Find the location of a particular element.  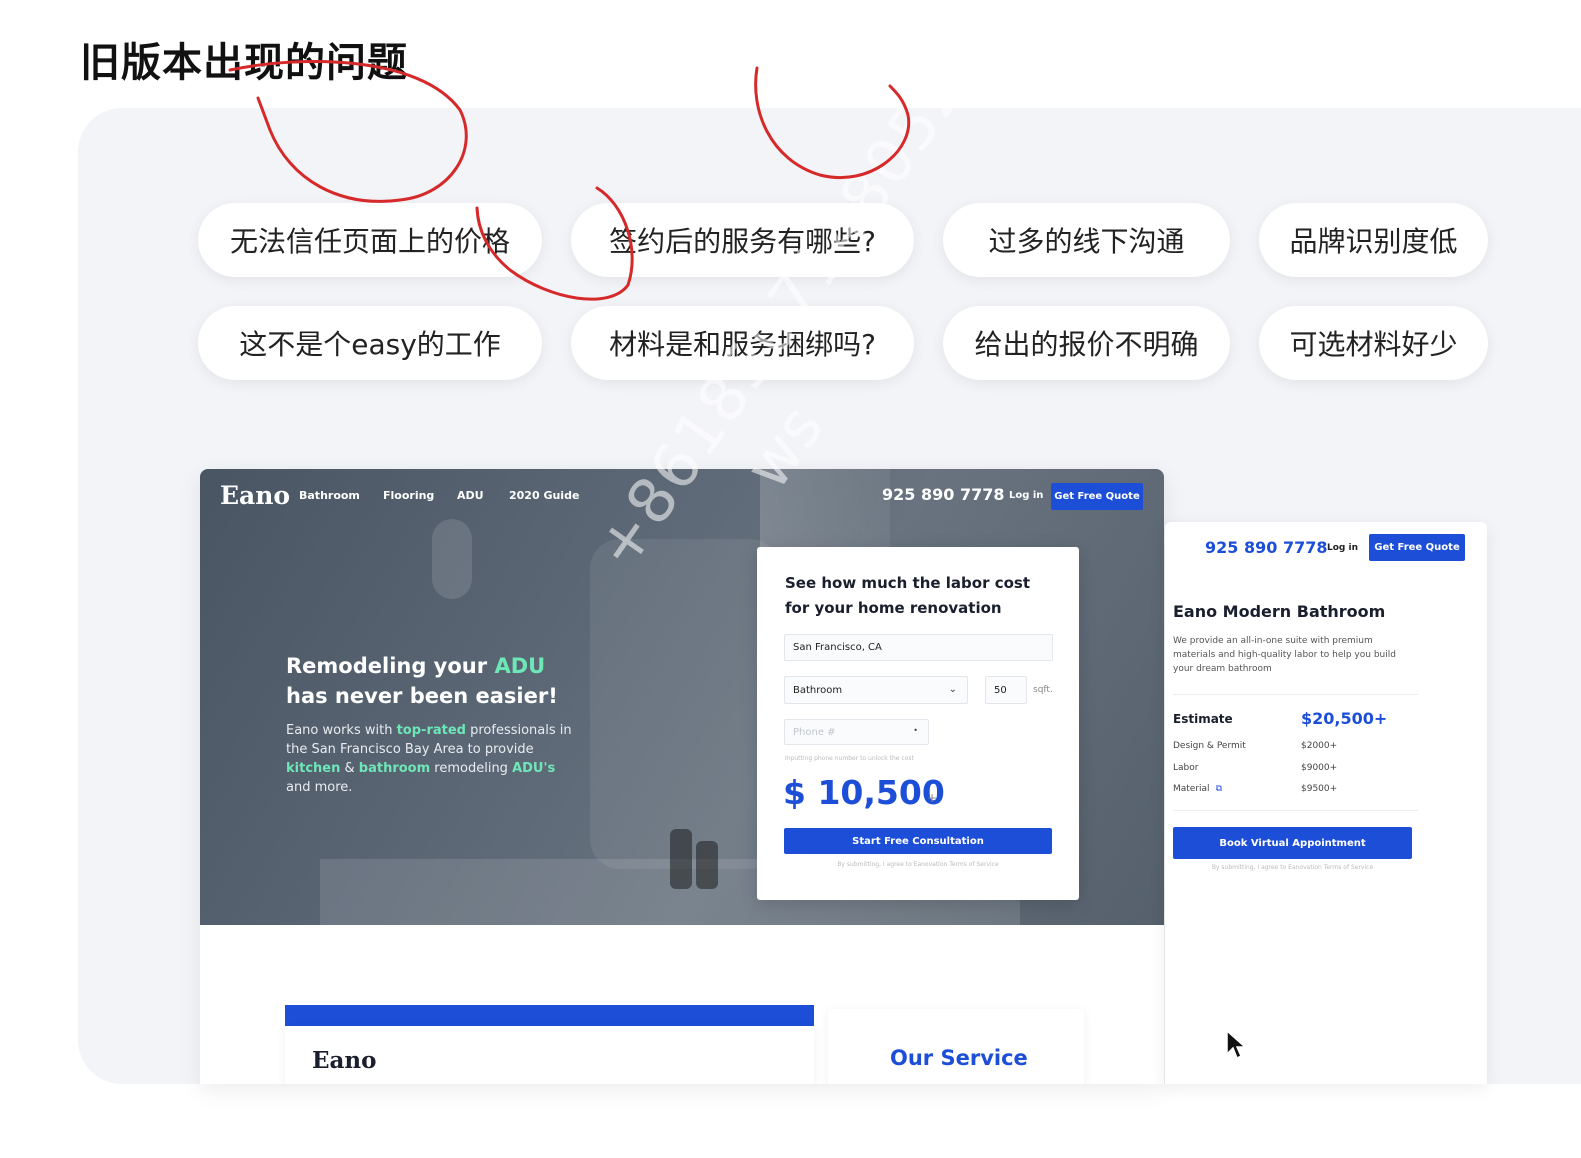

room-select-value: Bathroom is located at coordinates (818, 690).